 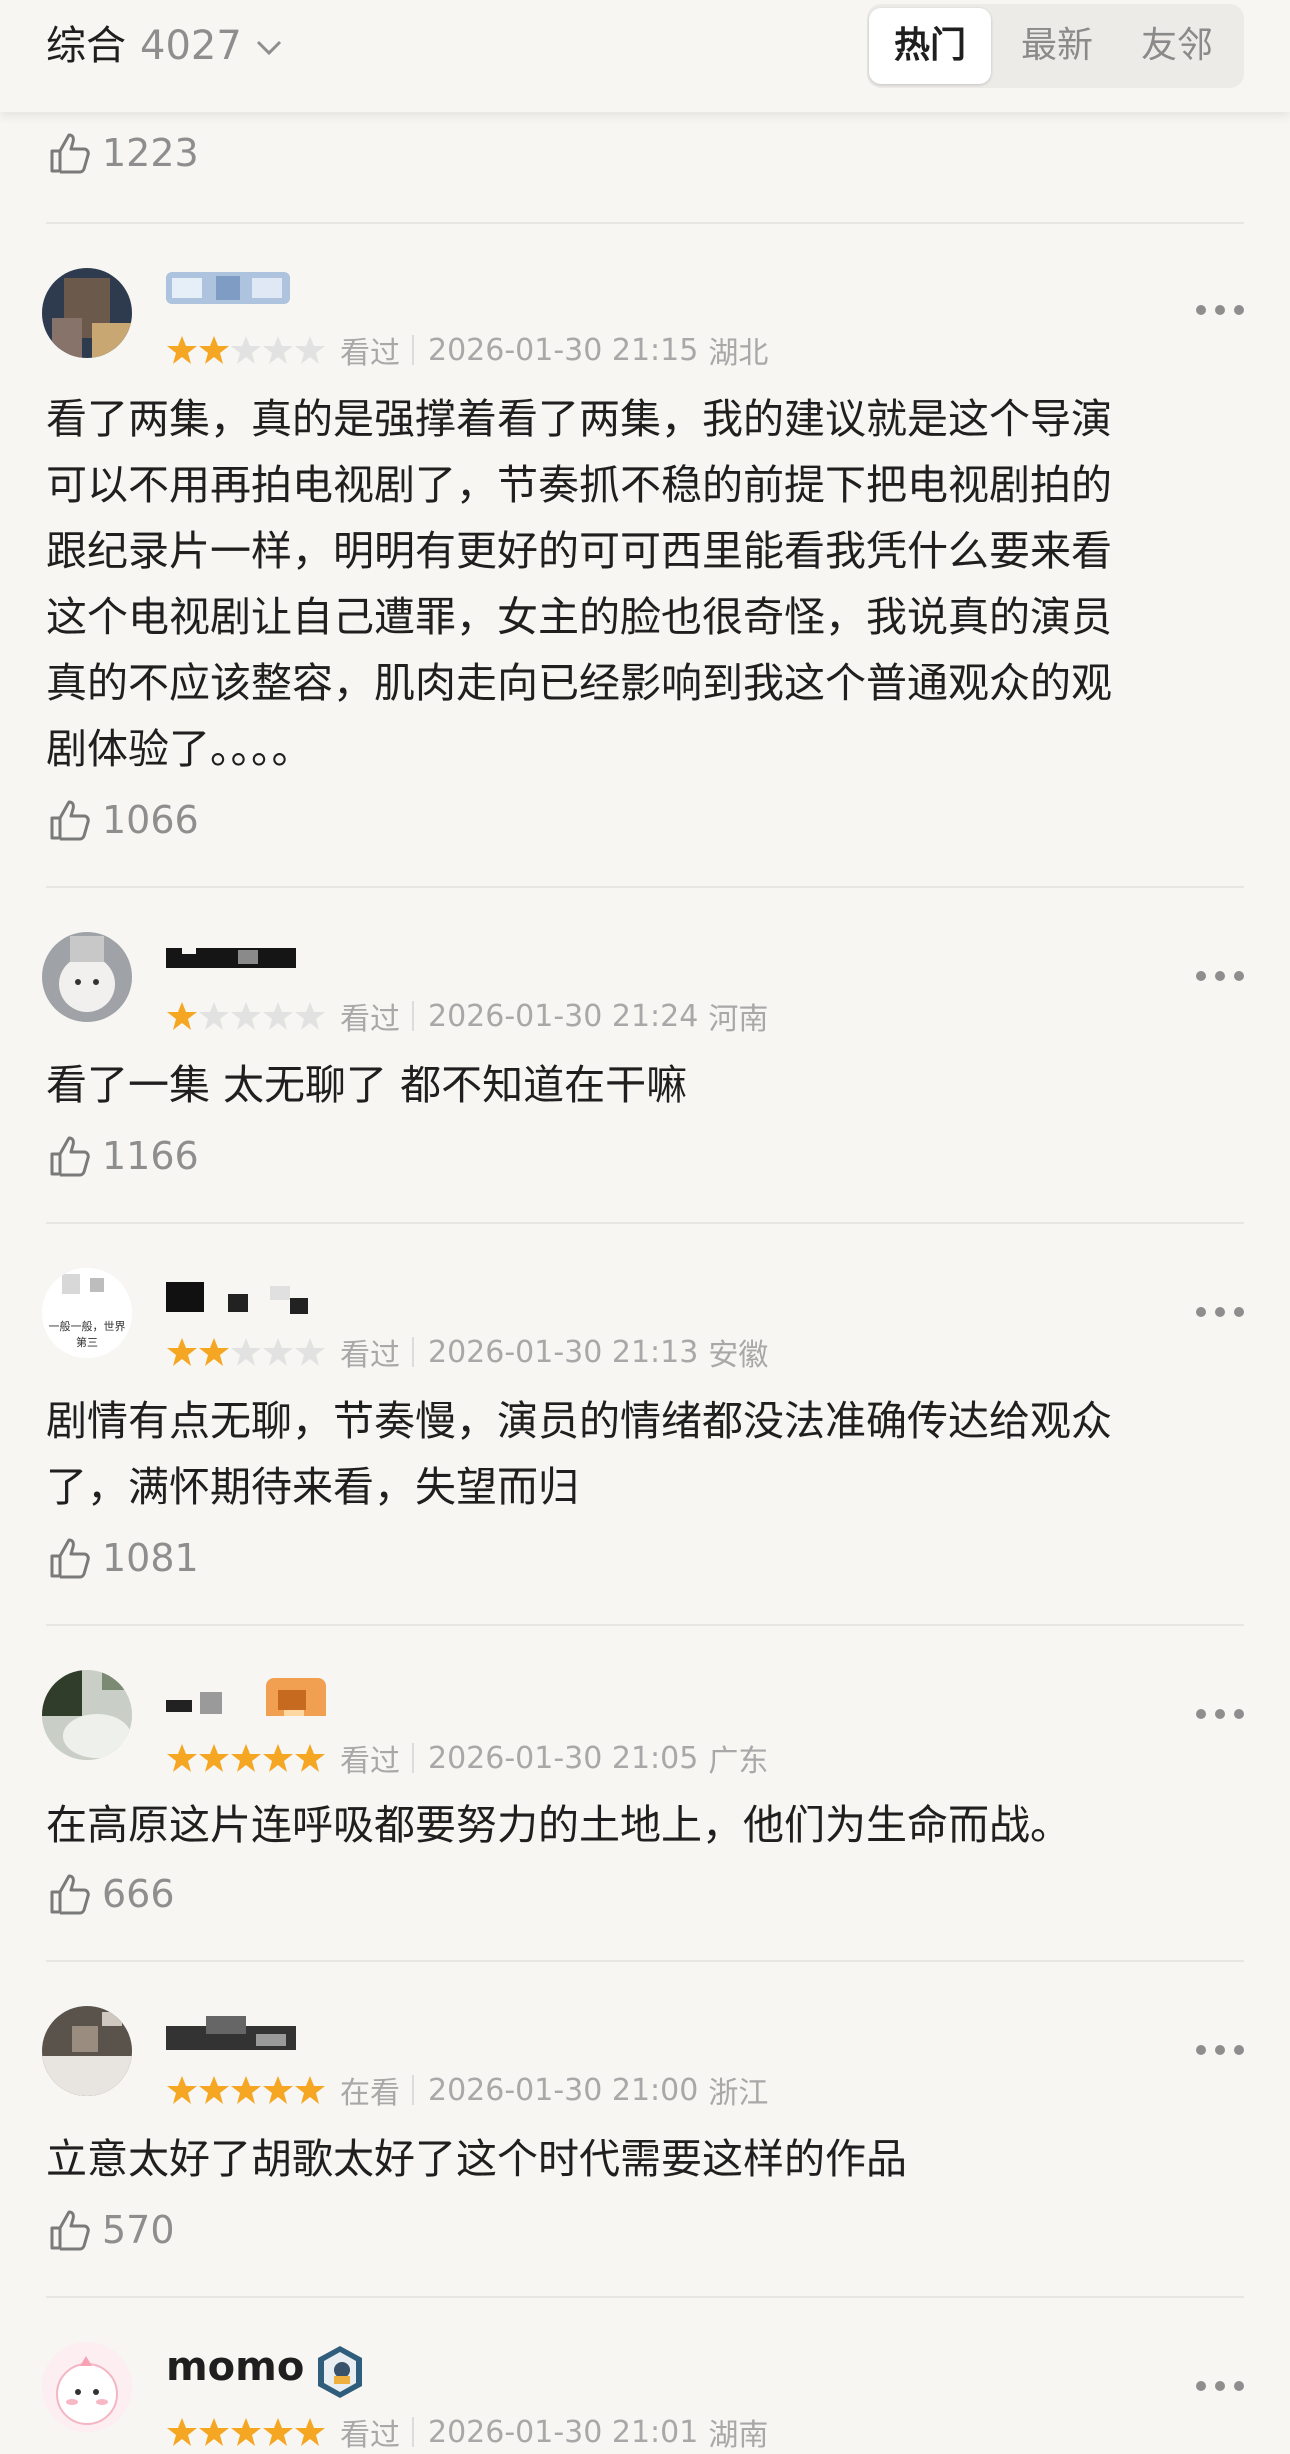 I want to click on username: momo, so click(x=235, y=2367).